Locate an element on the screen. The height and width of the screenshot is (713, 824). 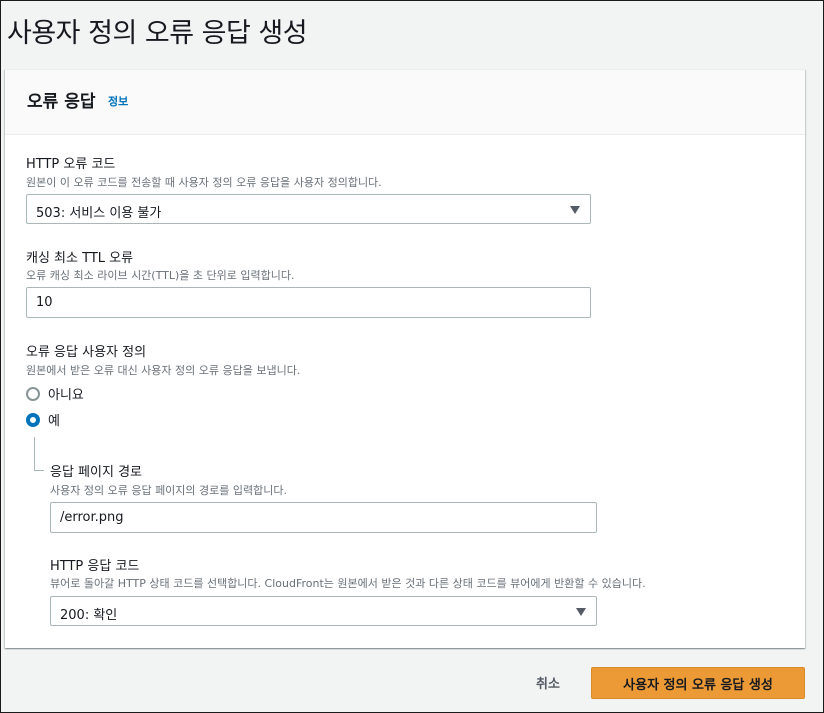
http-response-code-label: HTTP 응답 코드 is located at coordinates (95, 566).